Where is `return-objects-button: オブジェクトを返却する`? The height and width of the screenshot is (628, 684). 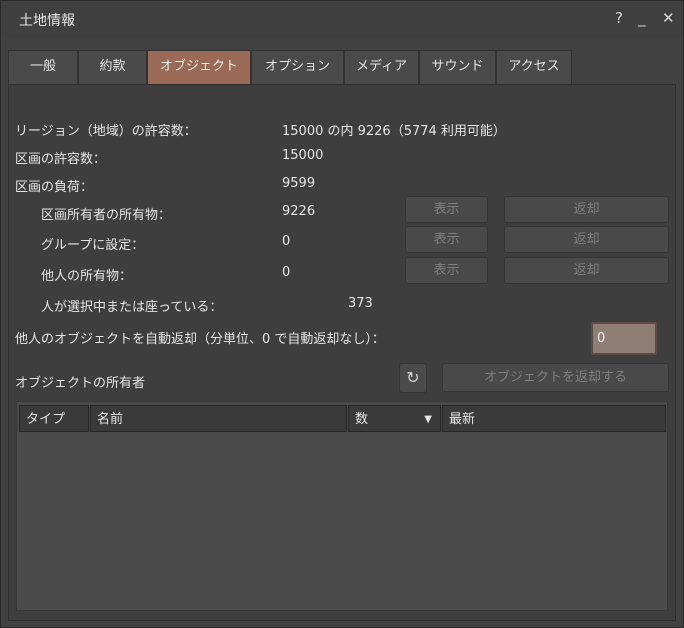 return-objects-button: オブジェクトを返却する is located at coordinates (555, 377).